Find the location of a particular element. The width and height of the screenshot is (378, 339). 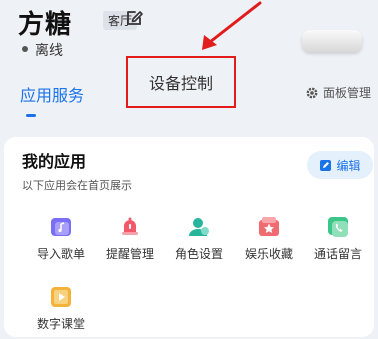

red-arrow-annotation is located at coordinates (232, 25).